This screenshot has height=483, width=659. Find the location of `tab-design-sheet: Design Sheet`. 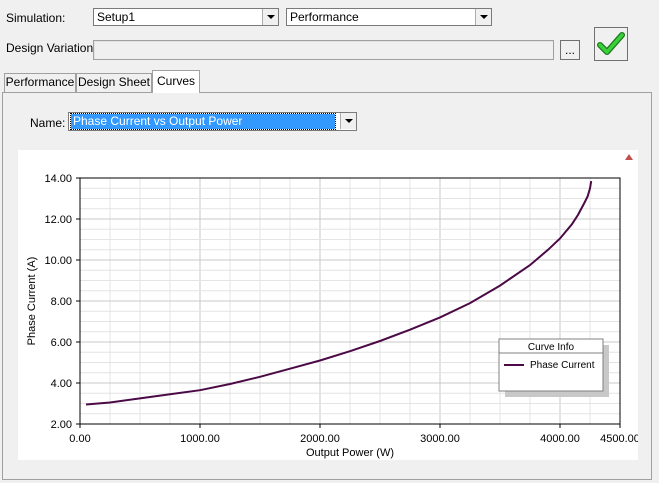

tab-design-sheet: Design Sheet is located at coordinates (114, 82).